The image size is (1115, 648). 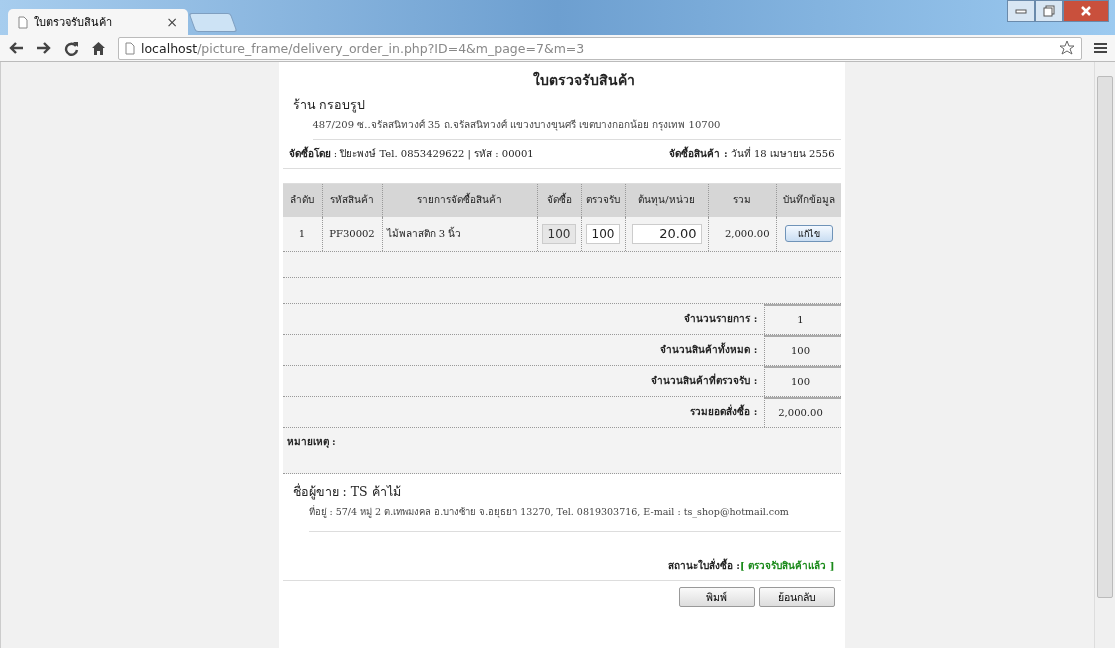 What do you see at coordinates (98, 48) in the screenshot?
I see `home-icon` at bounding box center [98, 48].